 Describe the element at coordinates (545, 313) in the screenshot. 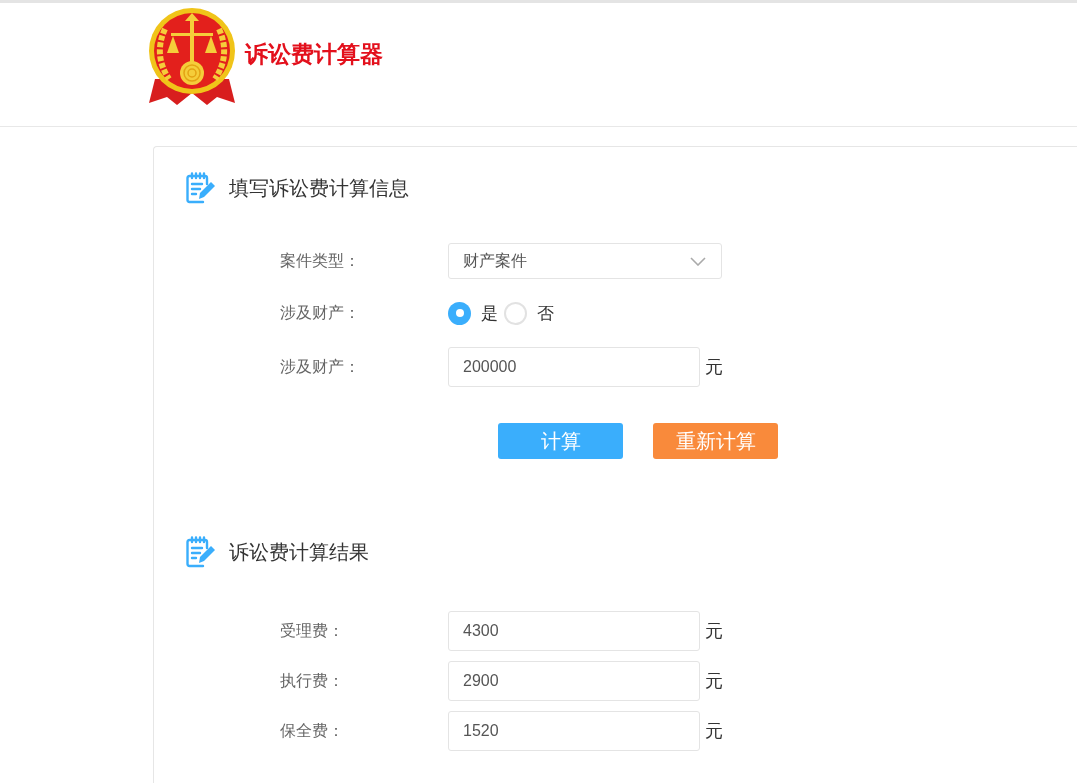

I see `radio-option-label: 否` at that location.